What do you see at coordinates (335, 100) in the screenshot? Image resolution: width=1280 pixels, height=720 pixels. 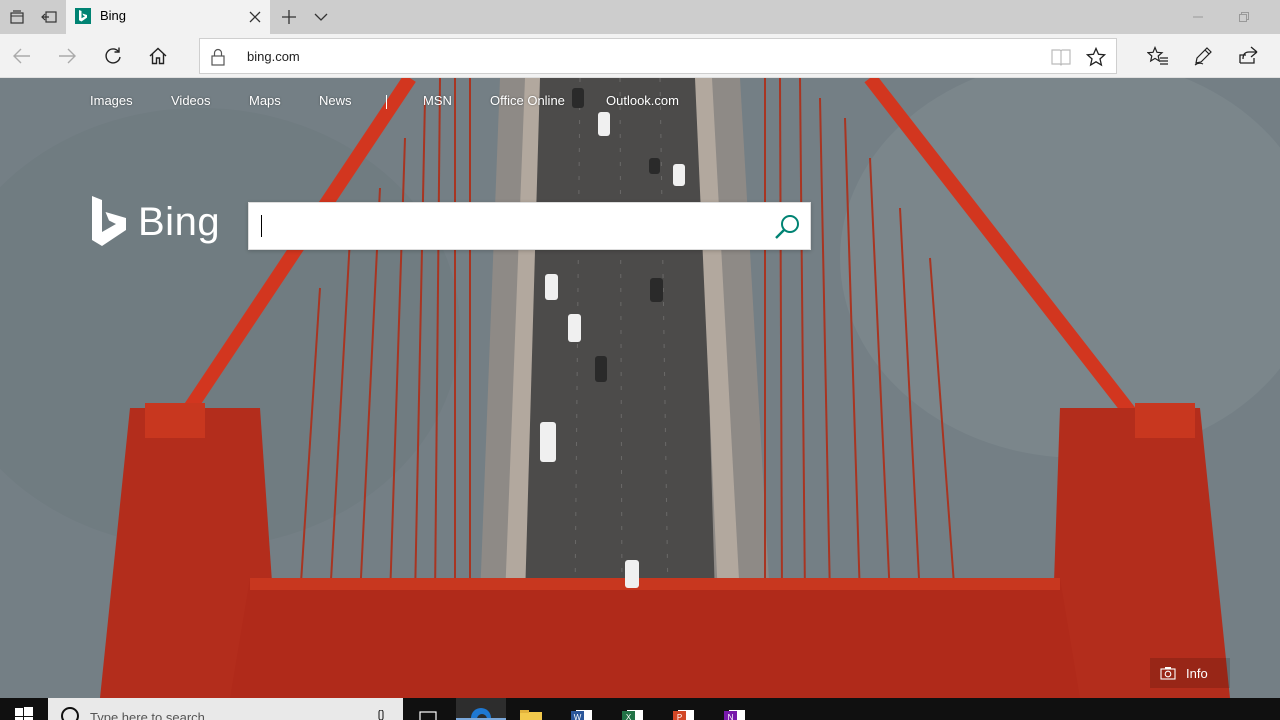 I see `nav-link-news: News` at bounding box center [335, 100].